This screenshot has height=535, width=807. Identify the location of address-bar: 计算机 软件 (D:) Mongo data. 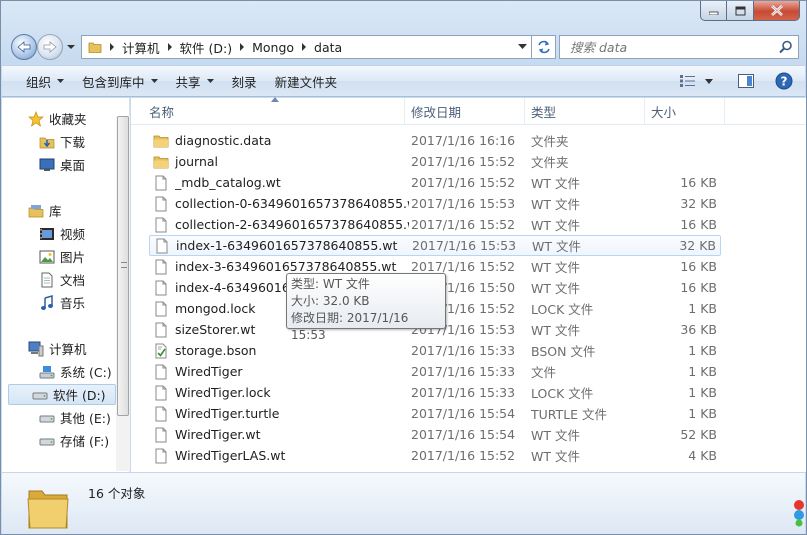
(306, 47).